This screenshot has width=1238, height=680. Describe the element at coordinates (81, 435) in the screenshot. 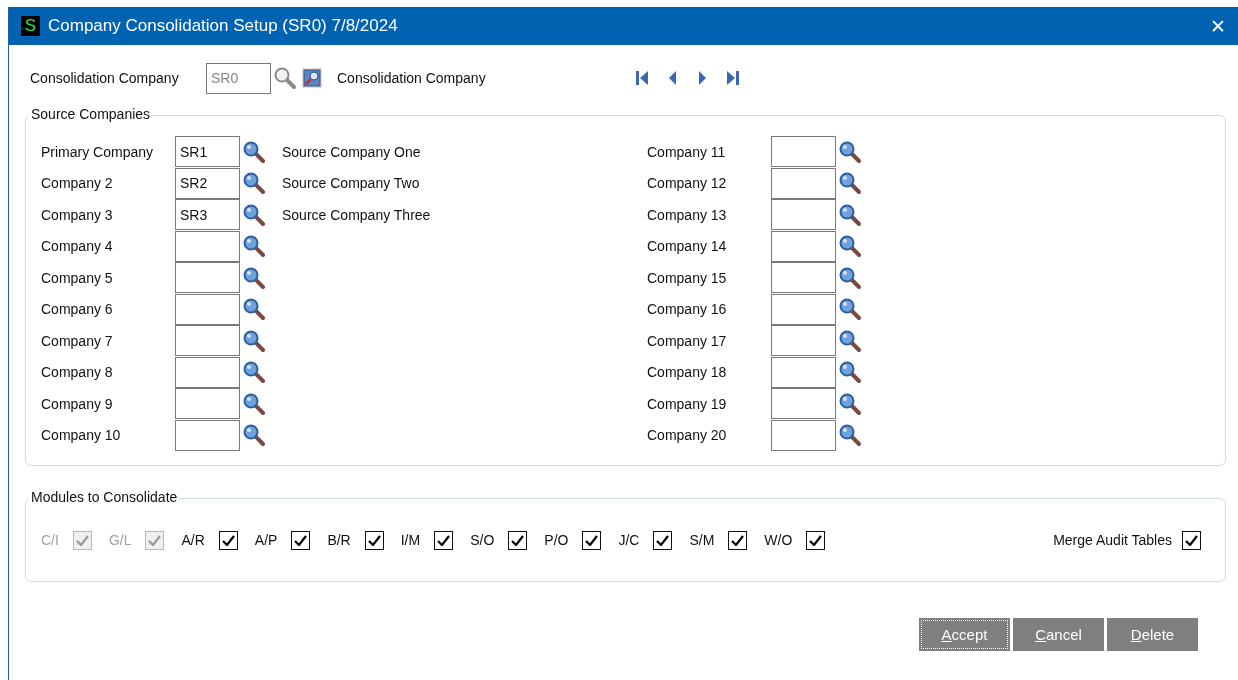

I see `company-label: Company 10` at that location.